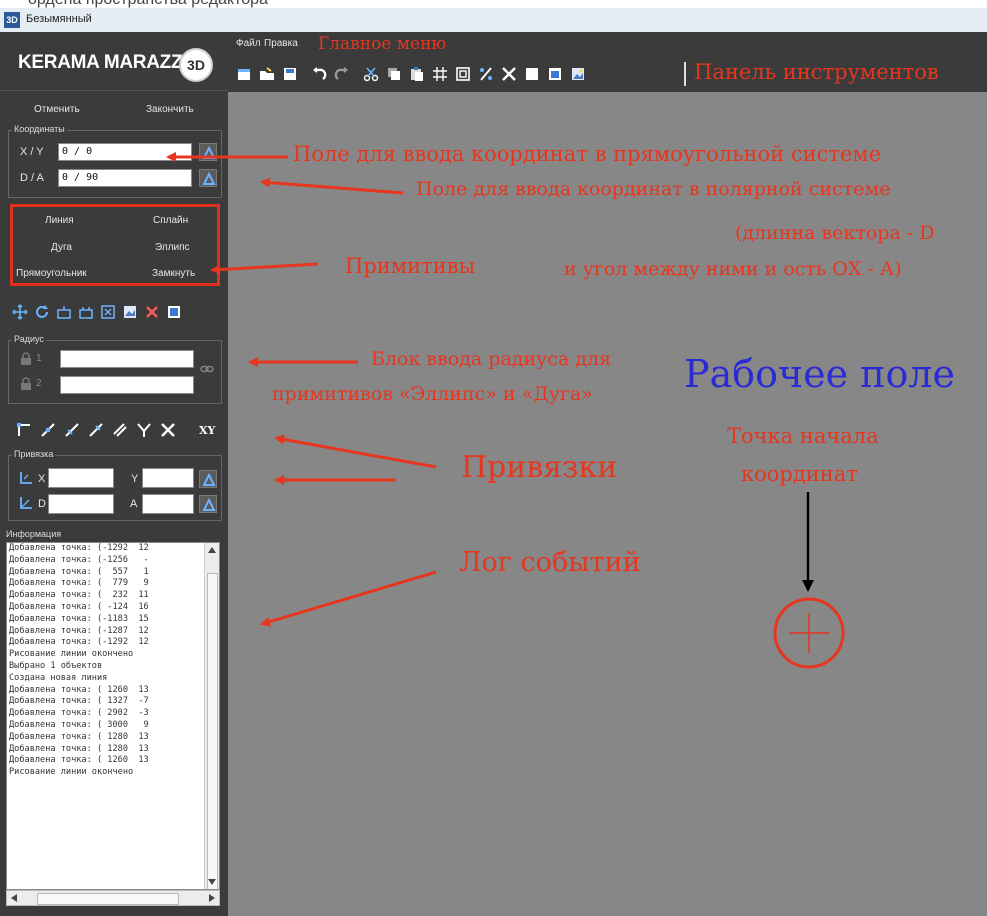  I want to click on arrow-polar-field, so click(332, 186).